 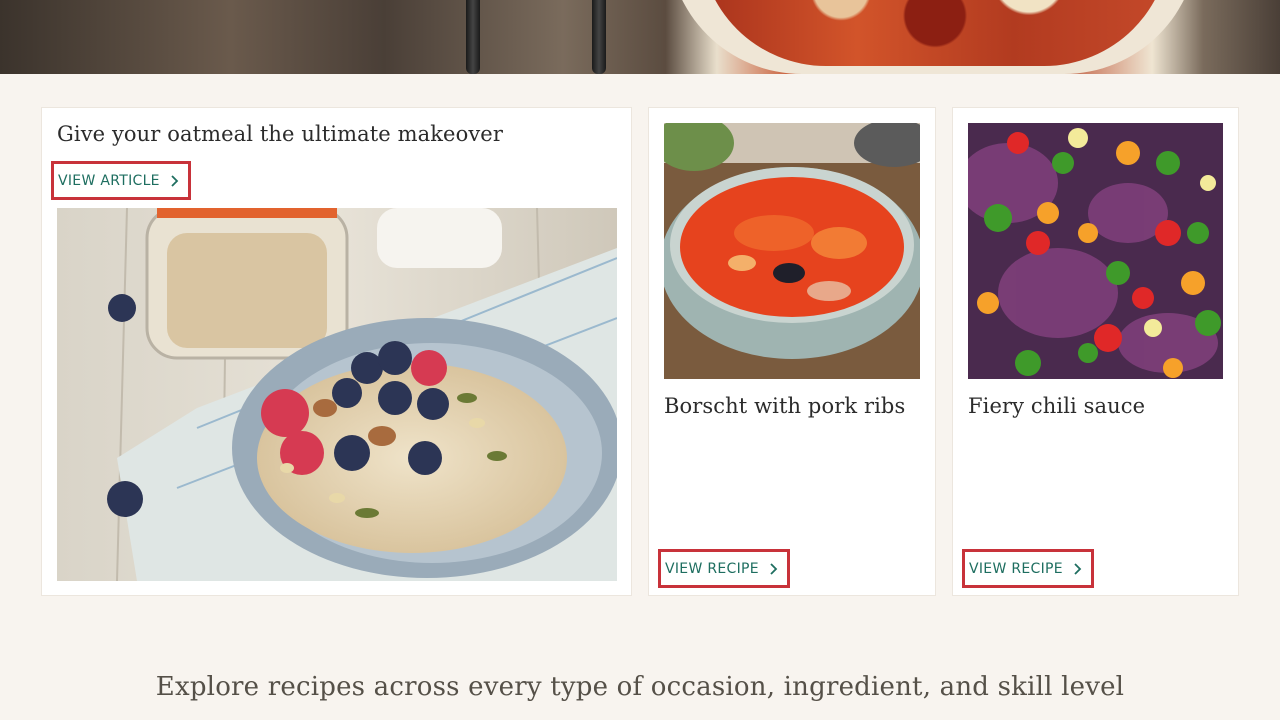 I want to click on card-title: Give your oatmeal the ultimate makeover, so click(x=280, y=134).